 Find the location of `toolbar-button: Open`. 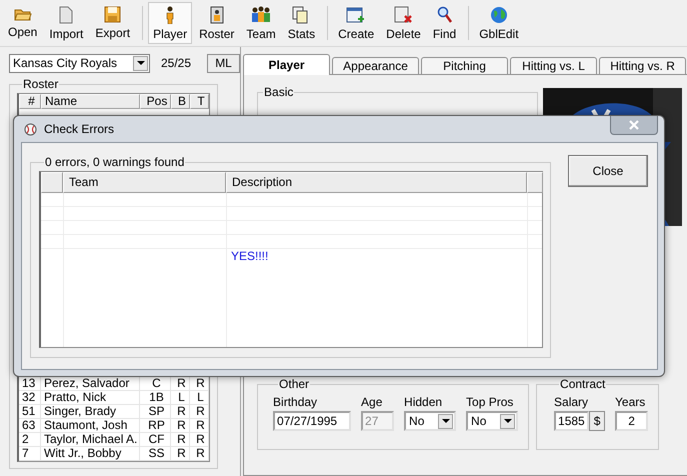

toolbar-button: Open is located at coordinates (22, 23).